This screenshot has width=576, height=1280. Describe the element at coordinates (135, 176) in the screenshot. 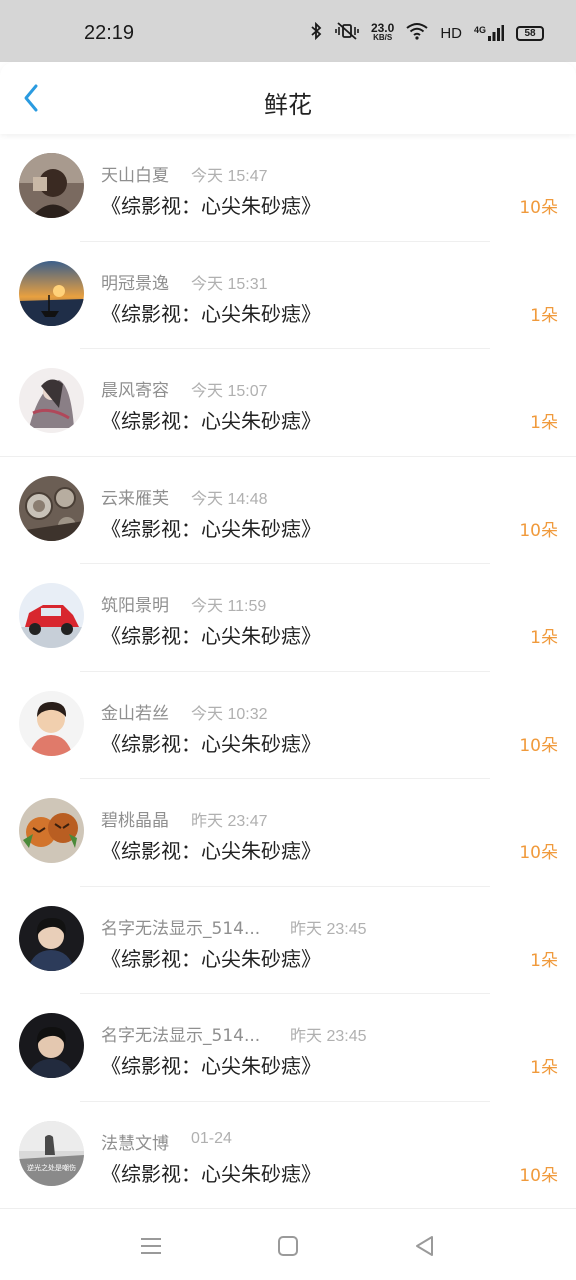

I see `sender-name: 天山白夏` at that location.